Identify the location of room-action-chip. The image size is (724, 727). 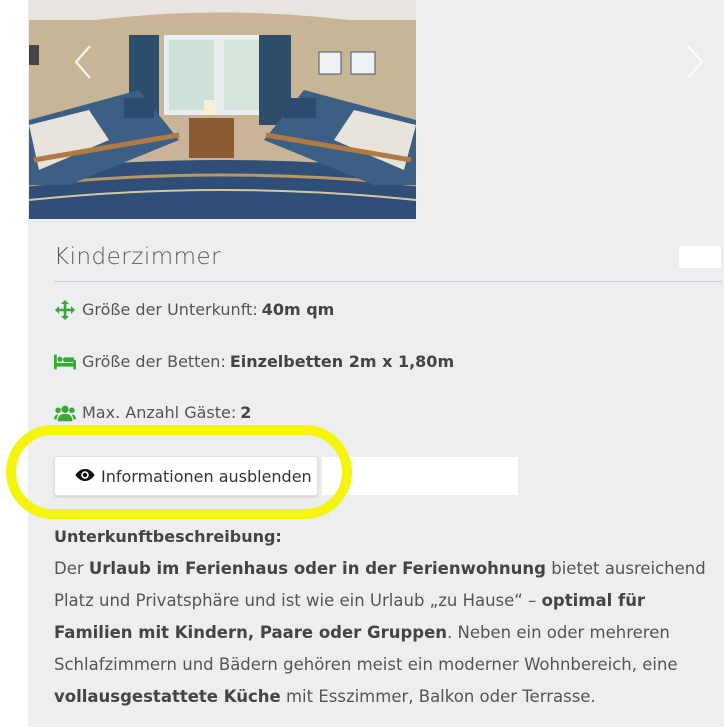
(700, 257).